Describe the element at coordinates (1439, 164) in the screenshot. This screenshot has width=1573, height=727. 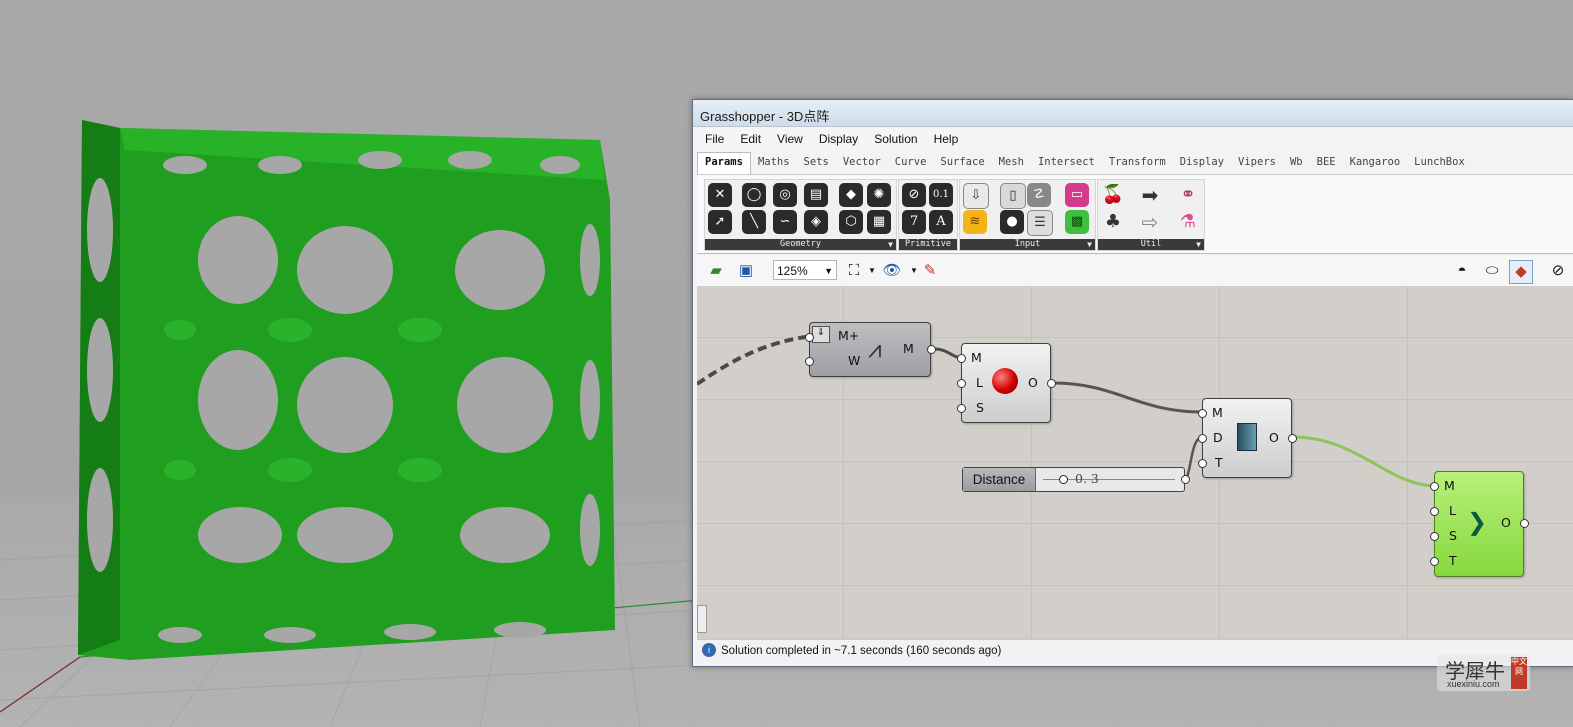
I see `tab-lunchbox: LunchBox` at that location.